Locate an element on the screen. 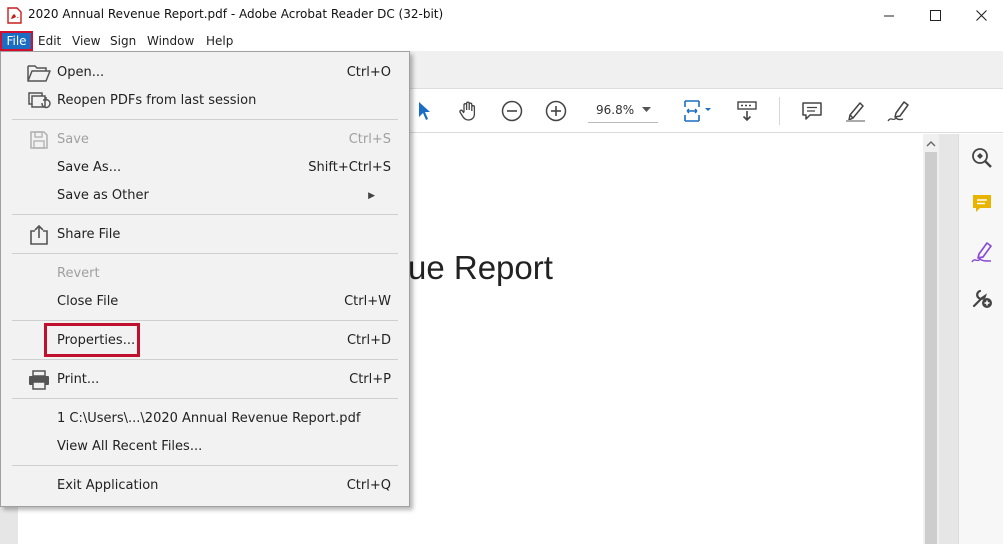 The width and height of the screenshot is (1003, 544). document-title-text: ue Report is located at coordinates (480, 267).